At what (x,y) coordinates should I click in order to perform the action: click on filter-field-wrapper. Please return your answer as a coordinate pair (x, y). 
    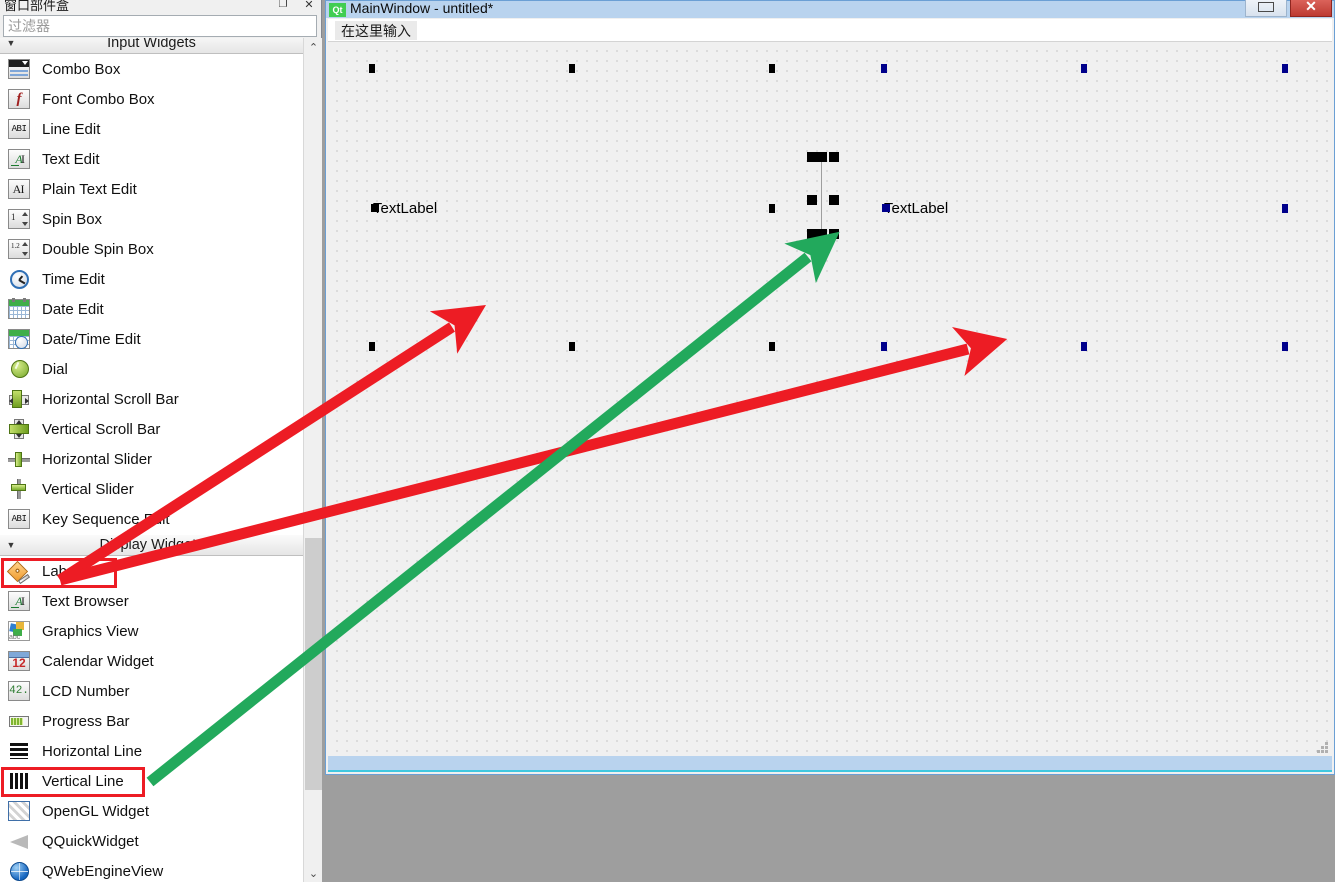
    Looking at the image, I should click on (160, 26).